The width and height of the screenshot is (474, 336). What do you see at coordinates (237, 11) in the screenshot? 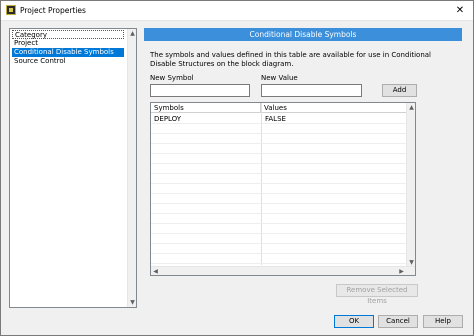
I see `title-bar: Project Properties ✕` at bounding box center [237, 11].